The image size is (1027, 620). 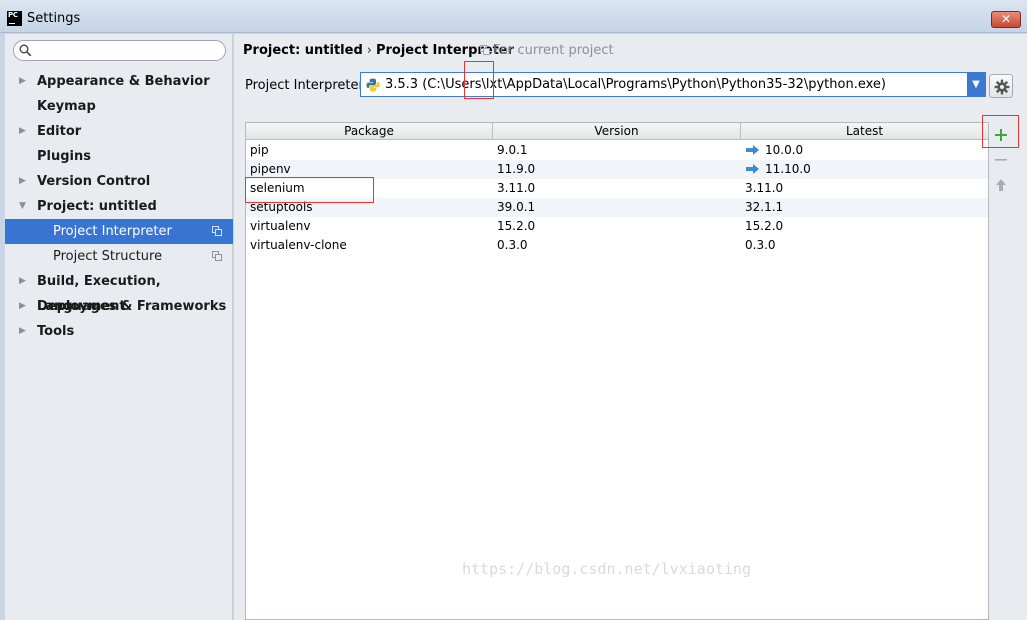 What do you see at coordinates (270, 169) in the screenshot?
I see `package-name: pipenv` at bounding box center [270, 169].